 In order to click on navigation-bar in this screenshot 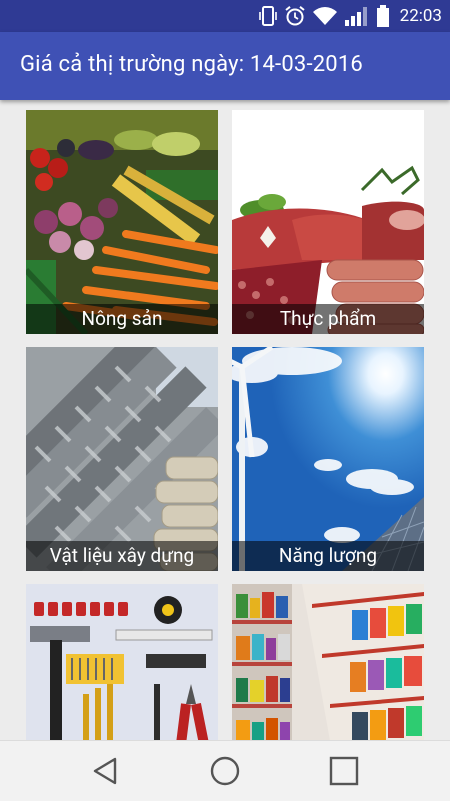, I will do `click(225, 770)`.